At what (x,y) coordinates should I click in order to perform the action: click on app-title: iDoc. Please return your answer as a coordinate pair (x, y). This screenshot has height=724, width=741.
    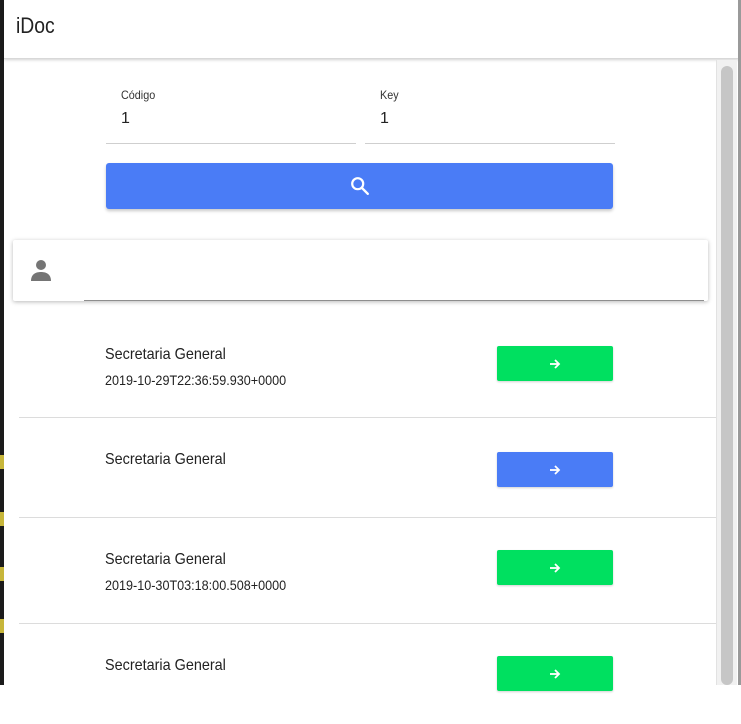
    Looking at the image, I should click on (35, 25).